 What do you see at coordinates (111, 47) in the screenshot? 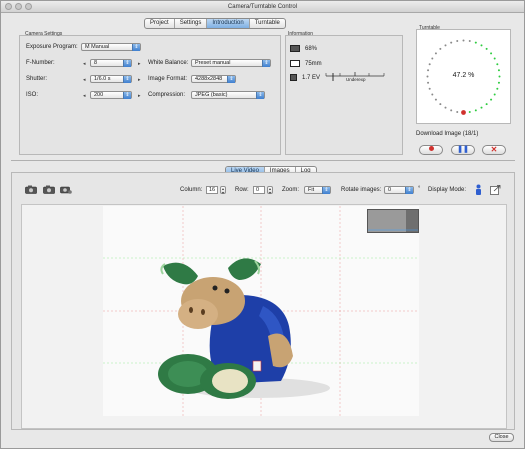
I see `exposure-program-select: M Manual ⇕` at bounding box center [111, 47].